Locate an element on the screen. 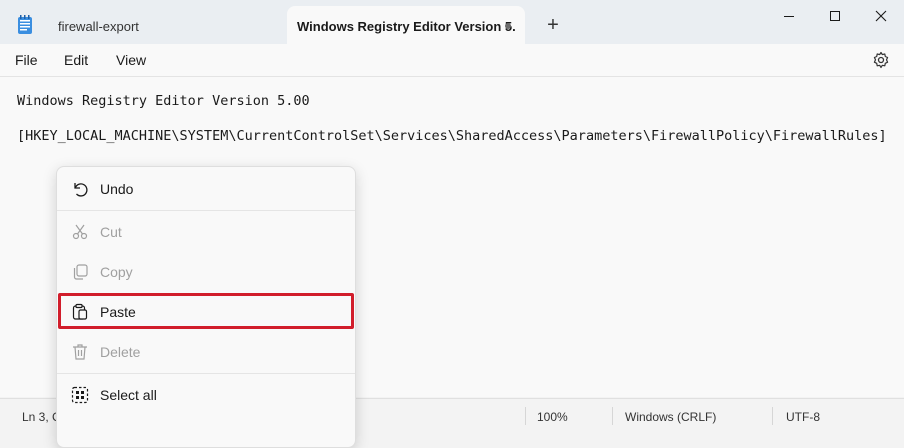 The height and width of the screenshot is (448, 904). menu-item-label: Select all is located at coordinates (128, 395).